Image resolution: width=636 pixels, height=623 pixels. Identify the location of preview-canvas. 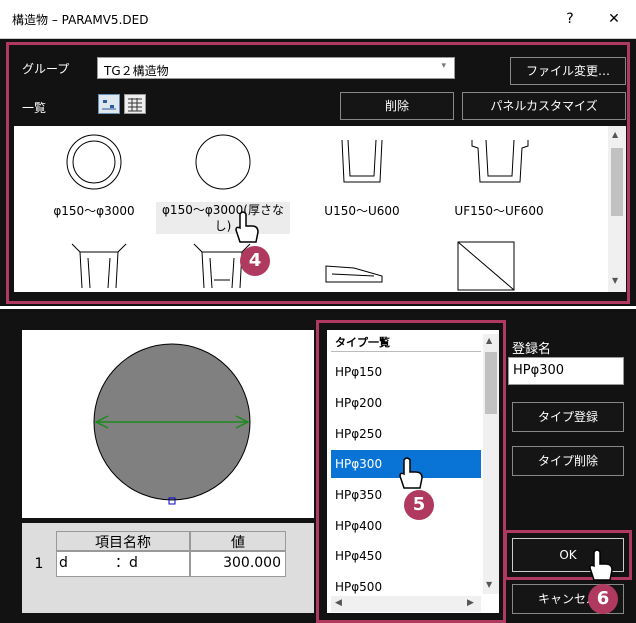
(168, 424).